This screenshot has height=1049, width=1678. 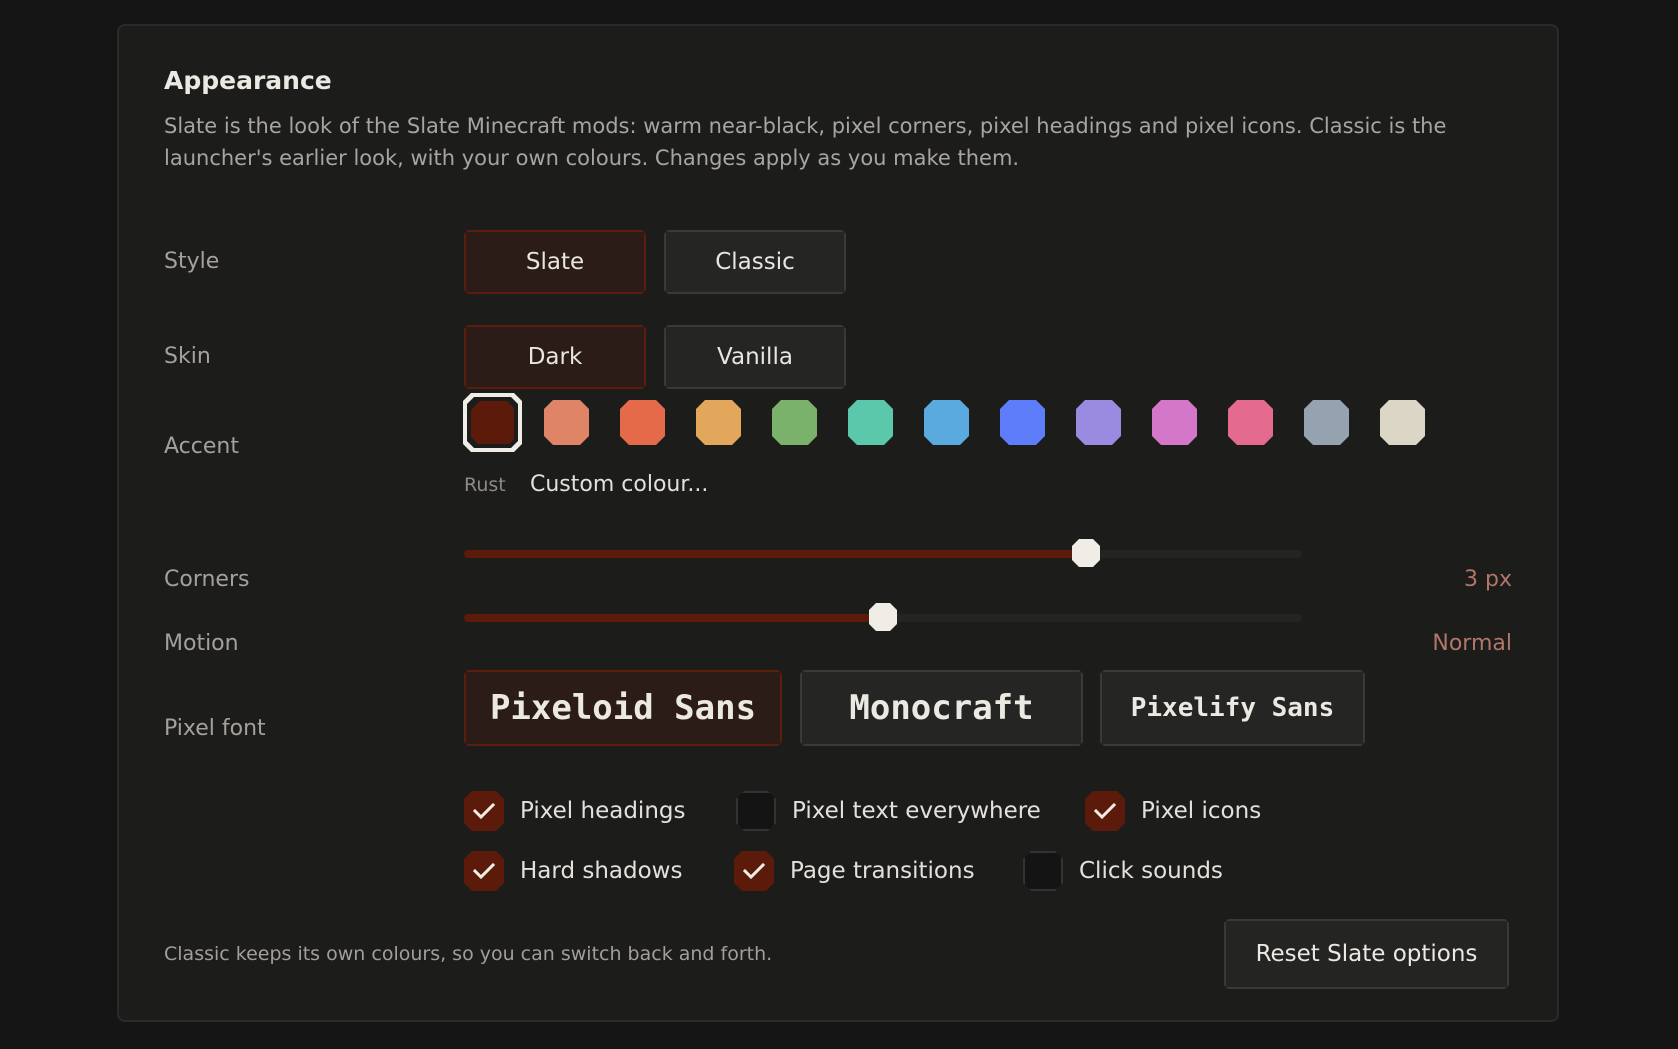 What do you see at coordinates (207, 579) in the screenshot?
I see `corners-label: Corners` at bounding box center [207, 579].